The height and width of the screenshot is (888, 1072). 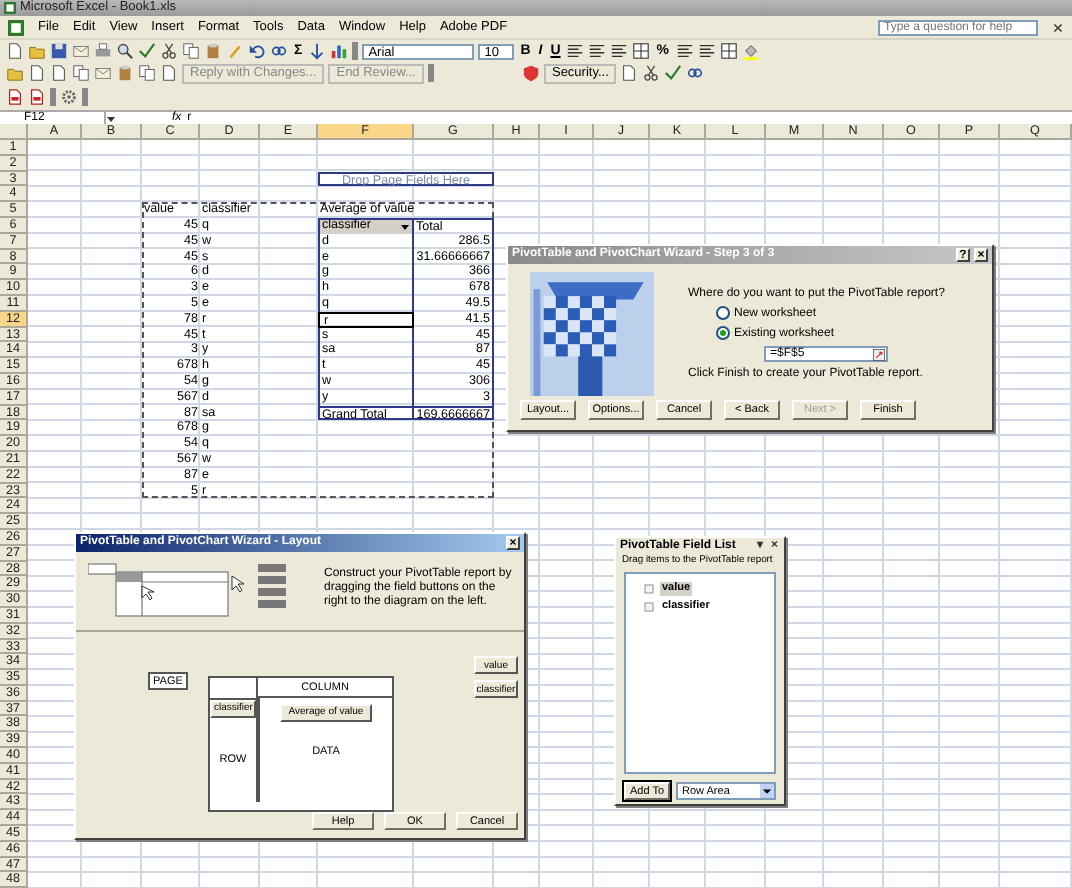 I want to click on curved-arrow-icon, so click(x=257, y=51).